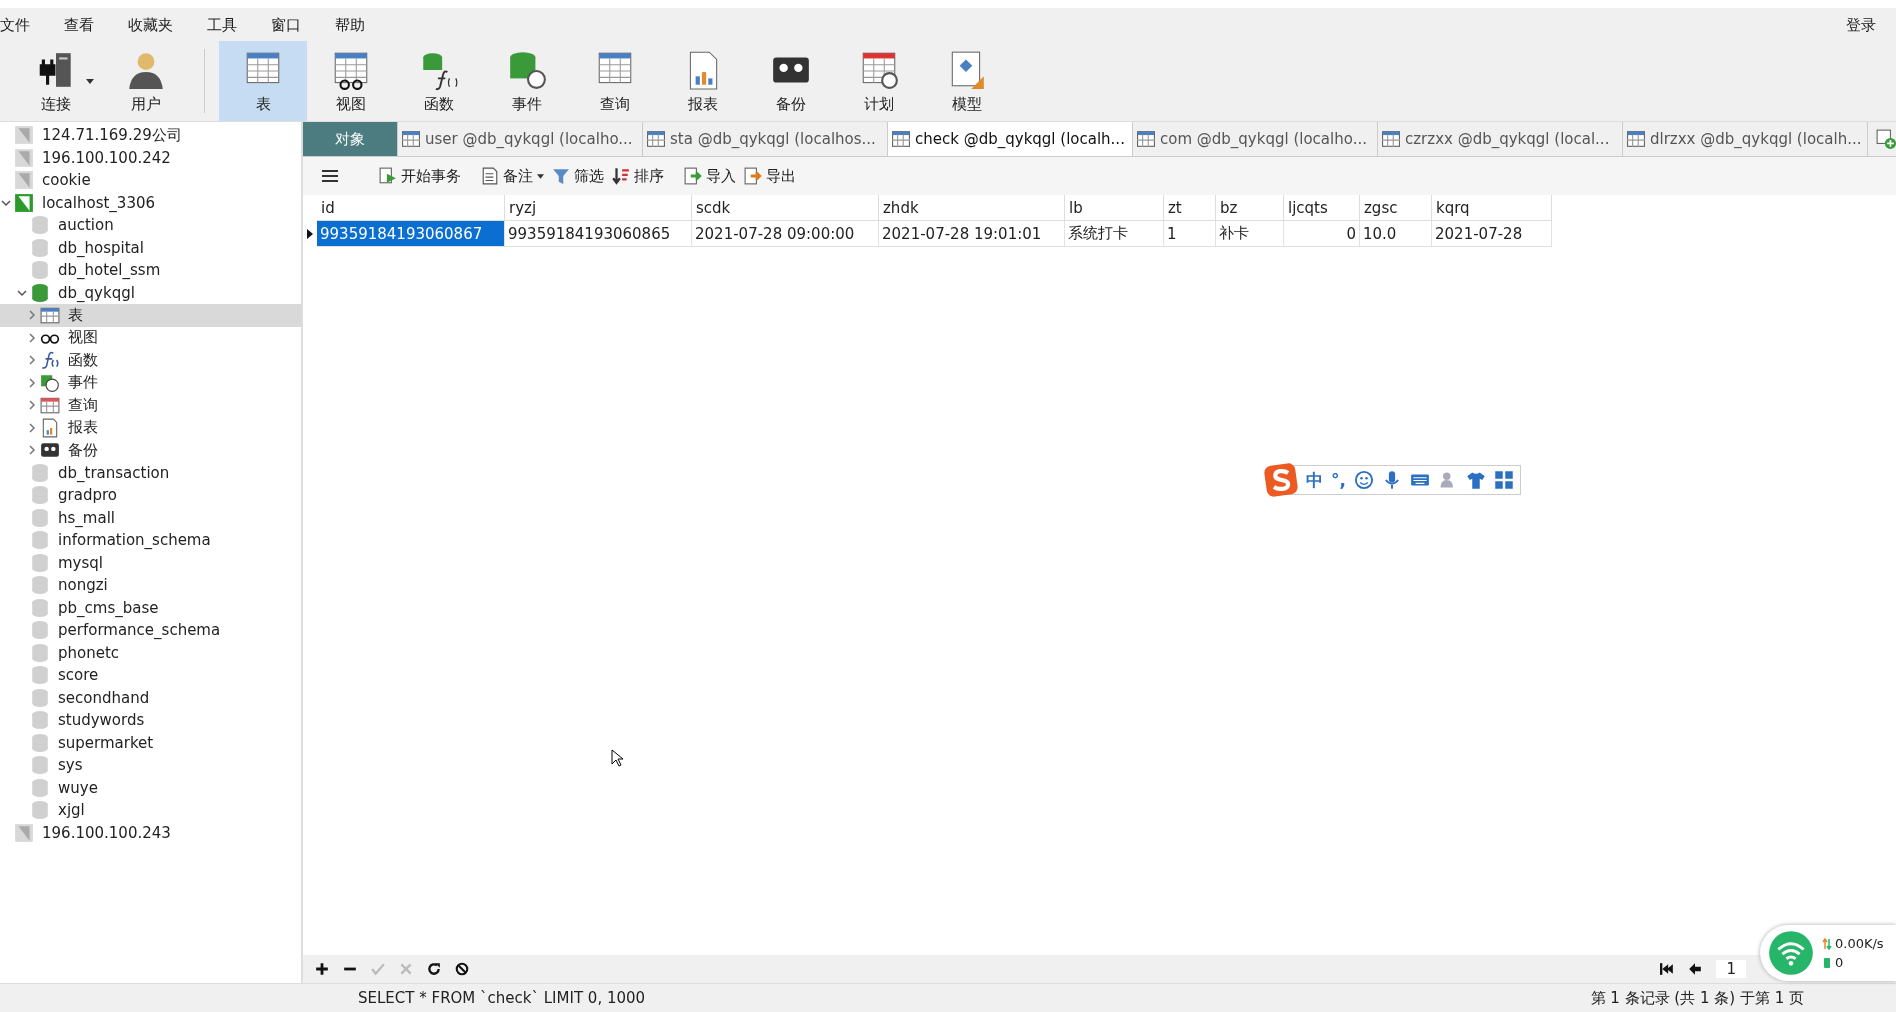 This screenshot has width=1896, height=1012. What do you see at coordinates (1396, 234) in the screenshot?
I see `table-cell: 10.0` at bounding box center [1396, 234].